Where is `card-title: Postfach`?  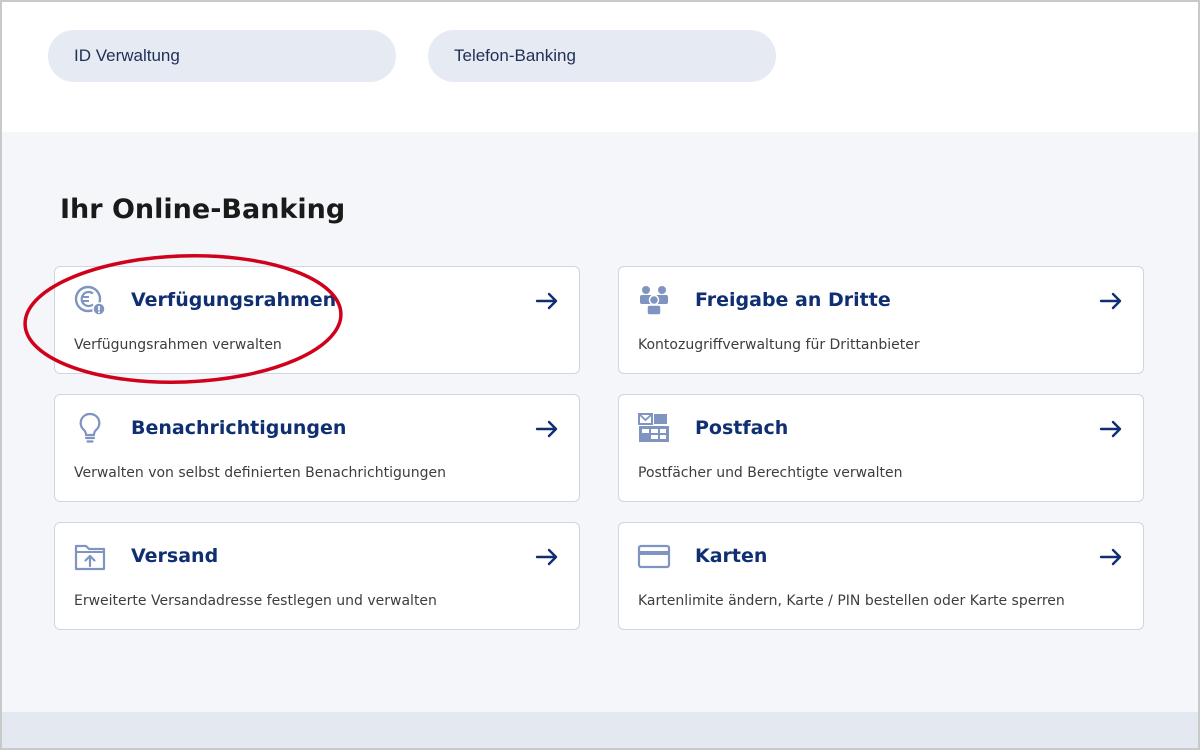
card-title: Postfach is located at coordinates (742, 428).